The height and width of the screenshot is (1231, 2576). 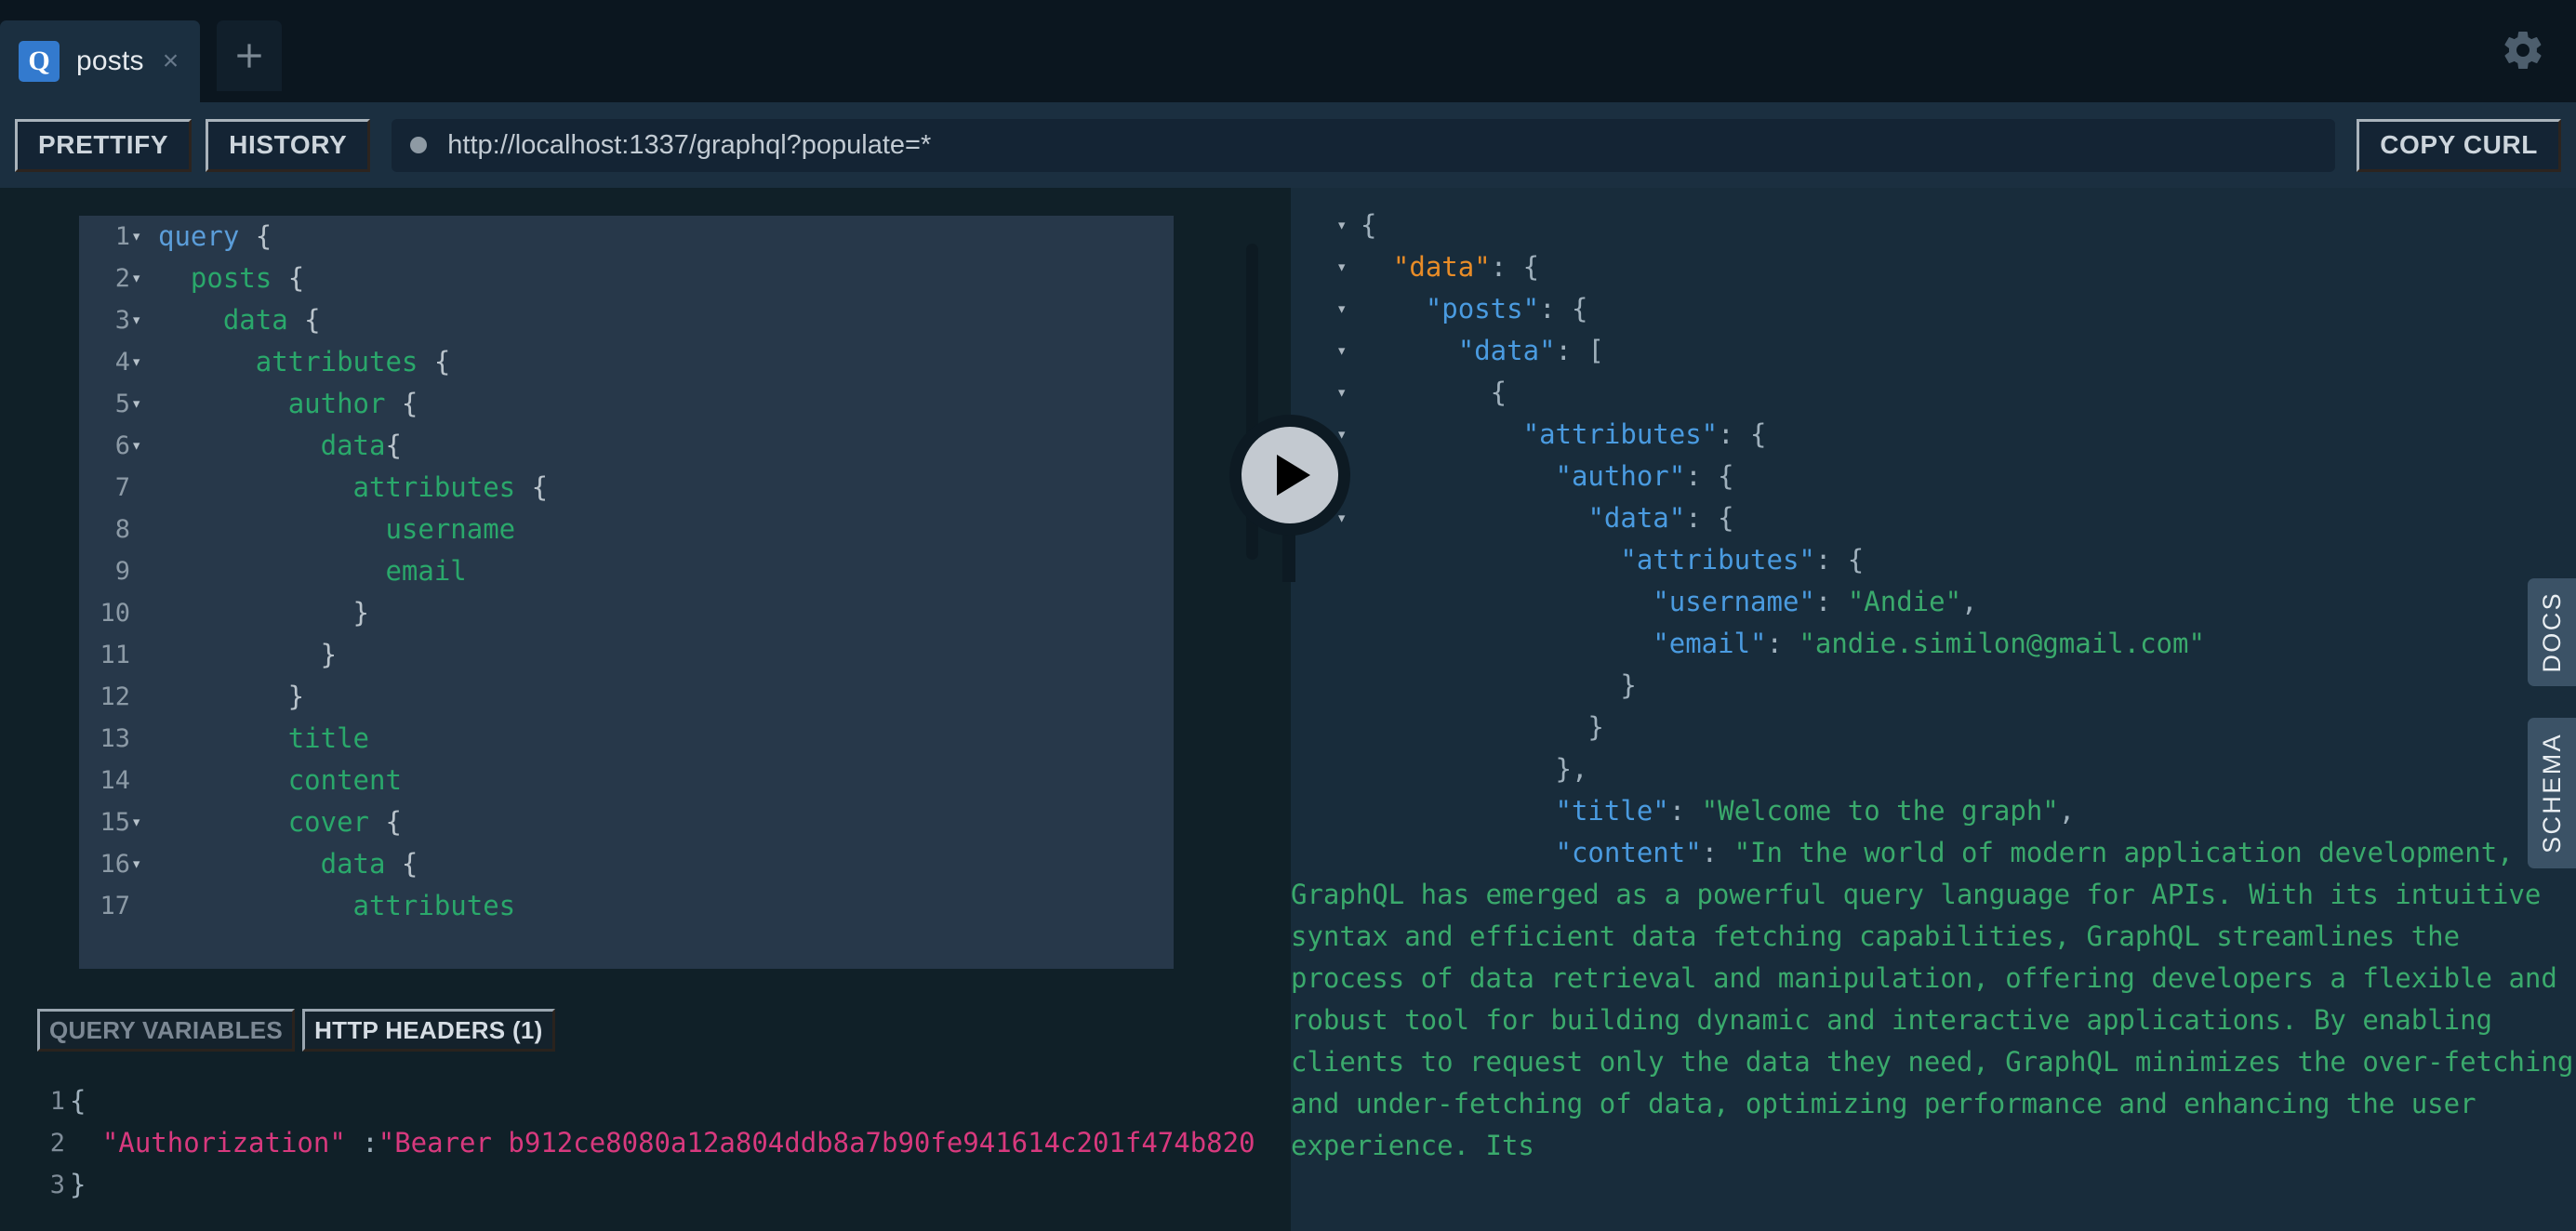 I want to click on schema-tab-label: SCHEMA, so click(x=2551, y=793).